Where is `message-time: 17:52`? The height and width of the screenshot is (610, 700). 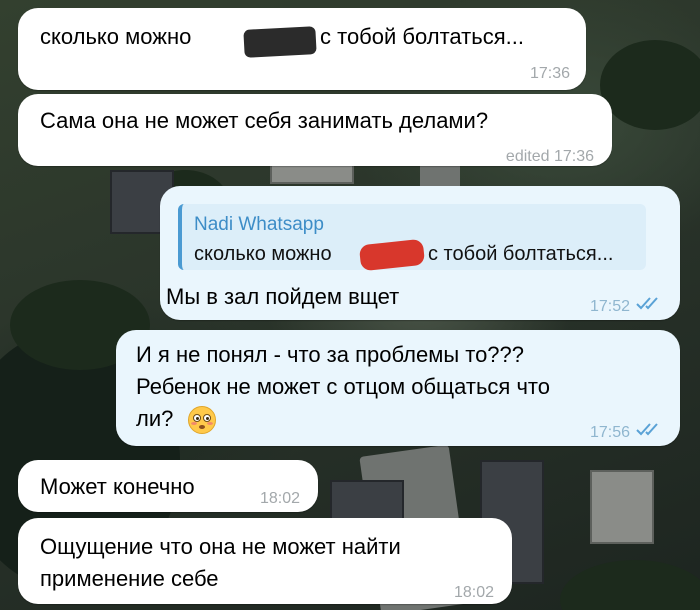
message-time: 17:52 is located at coordinates (609, 306).